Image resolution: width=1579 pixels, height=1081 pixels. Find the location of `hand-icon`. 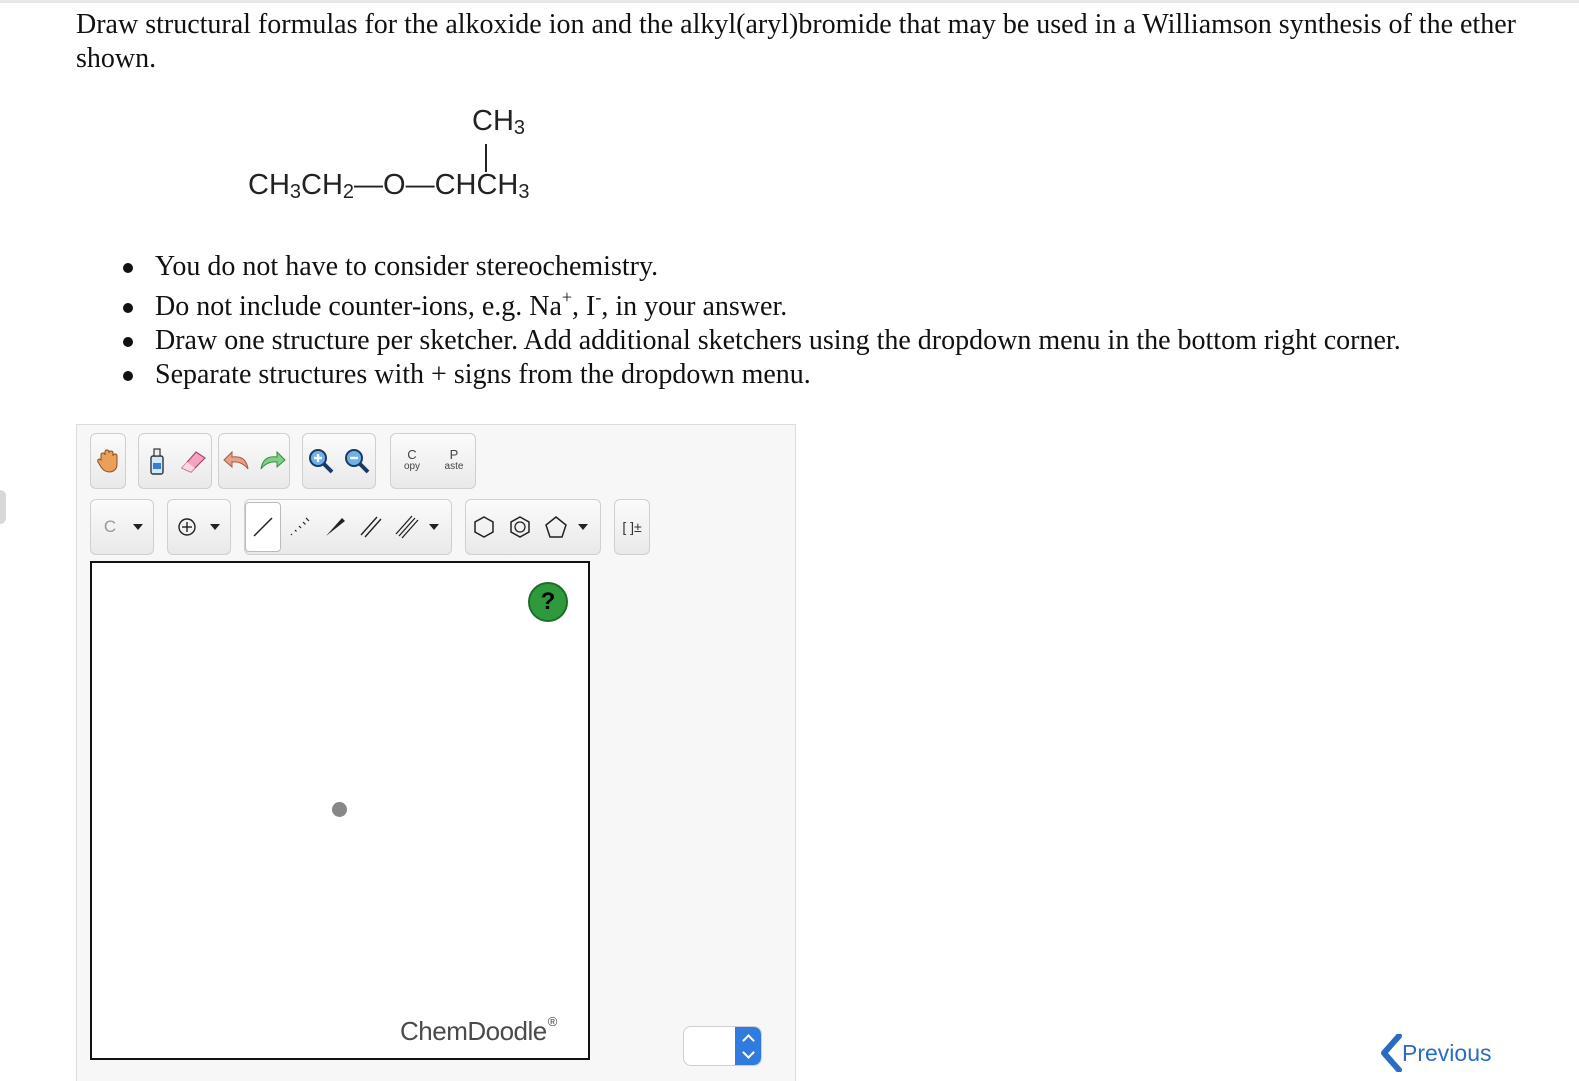

hand-icon is located at coordinates (108, 461).